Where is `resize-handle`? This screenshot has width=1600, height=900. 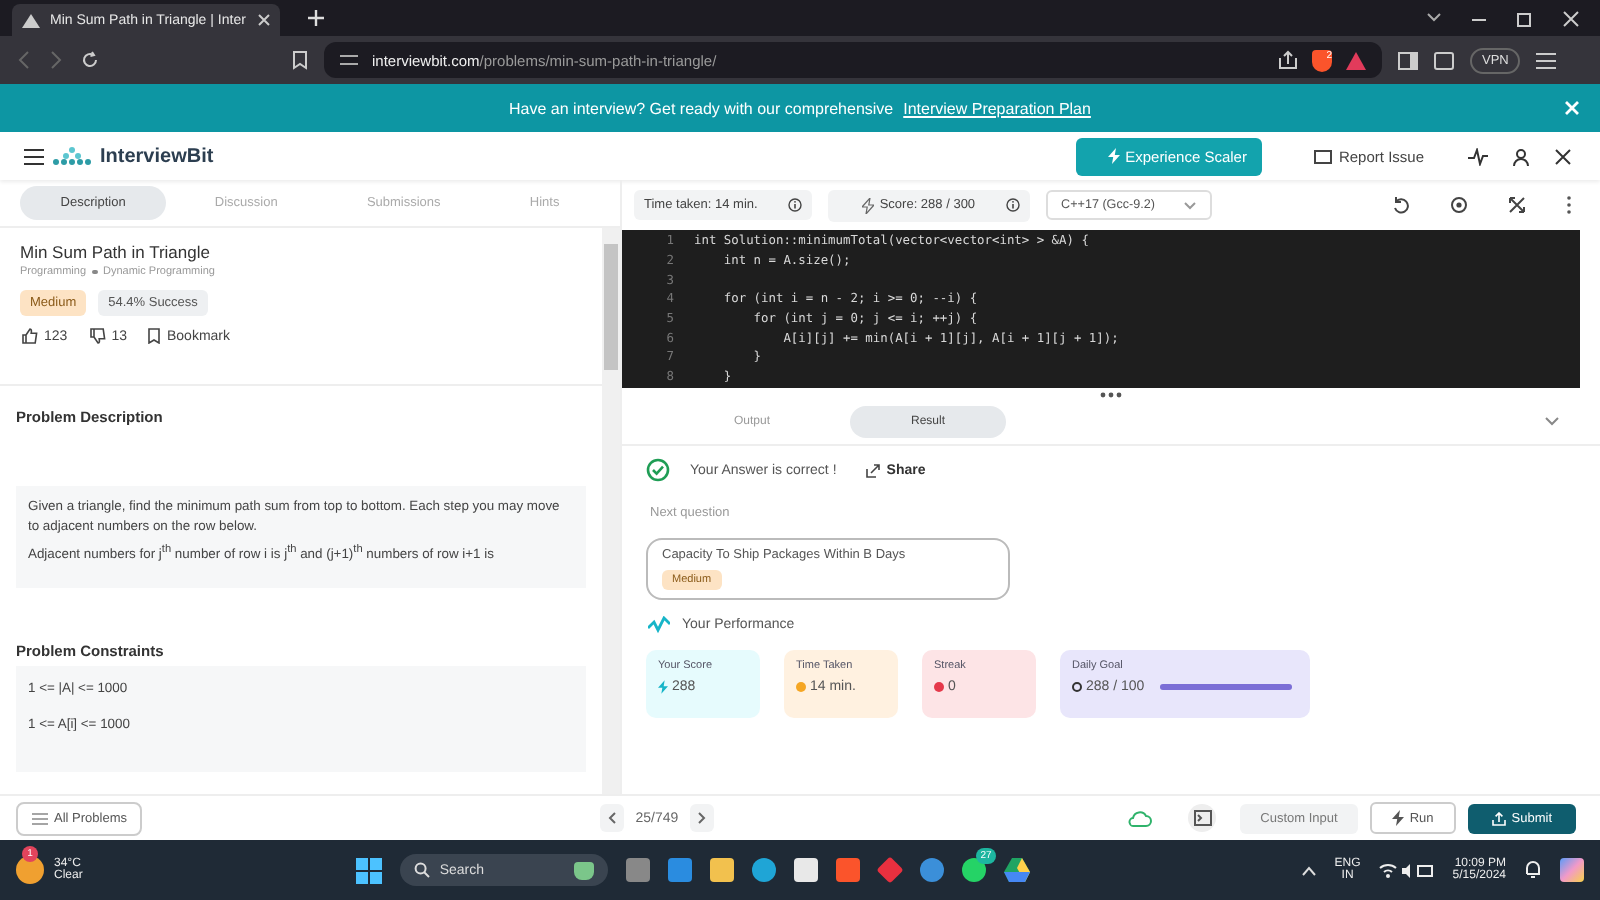 resize-handle is located at coordinates (1111, 395).